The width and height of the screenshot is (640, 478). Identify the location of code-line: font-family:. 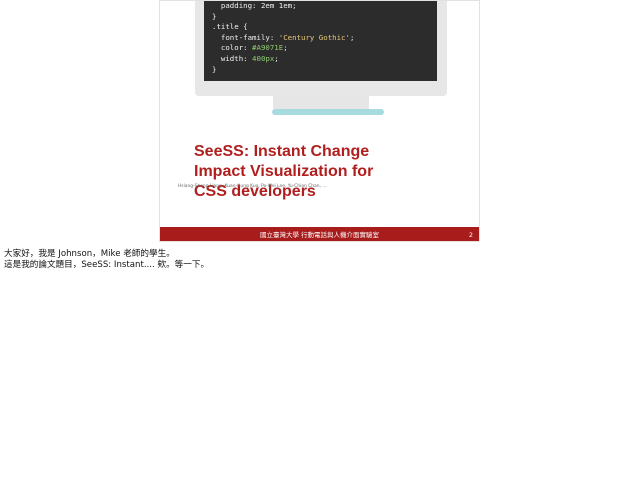
(245, 37).